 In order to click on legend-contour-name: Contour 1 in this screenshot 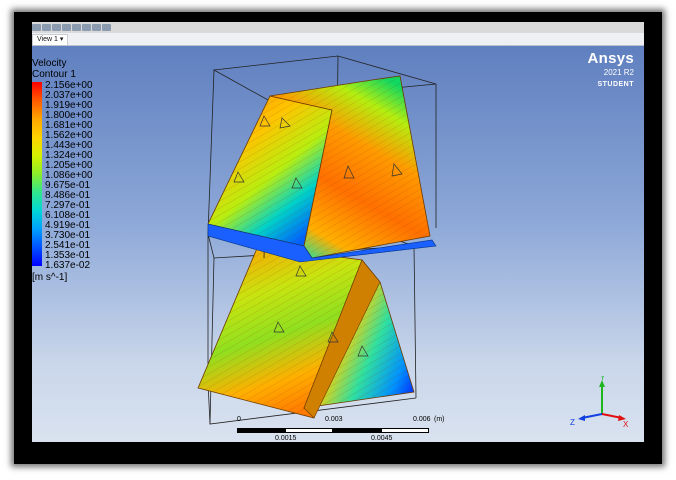, I will do `click(54, 74)`.